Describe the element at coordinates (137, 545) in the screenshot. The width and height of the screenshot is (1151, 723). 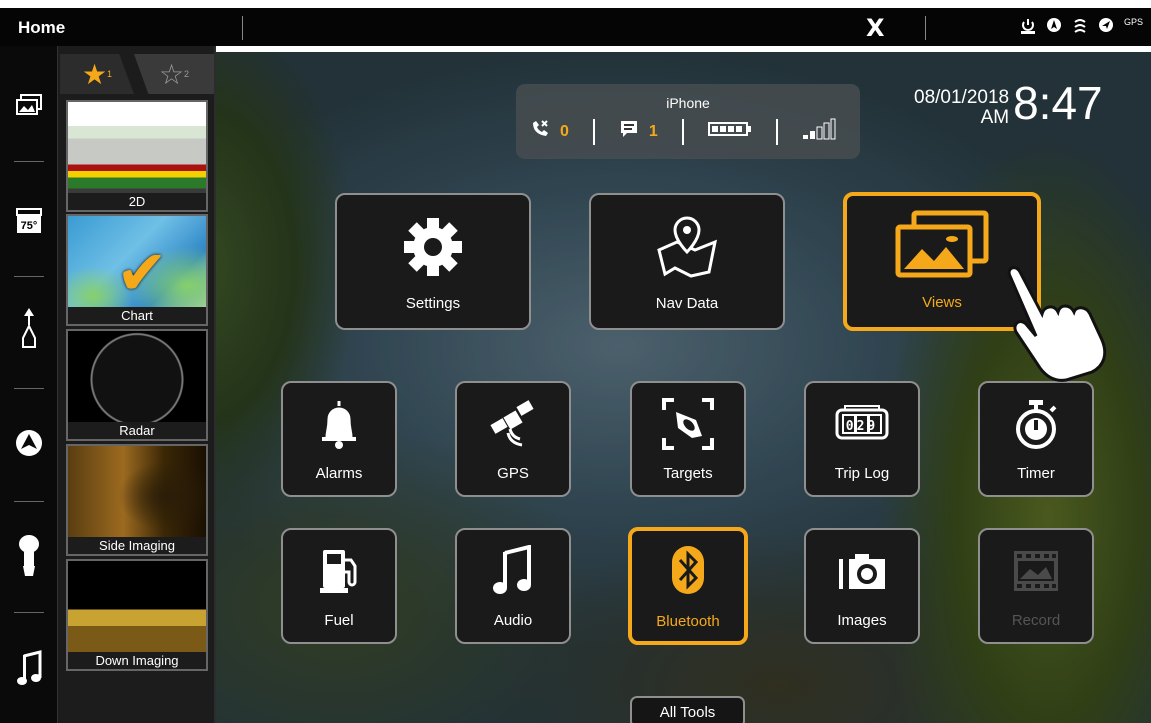
I see `favorite-label: Side Imaging` at that location.